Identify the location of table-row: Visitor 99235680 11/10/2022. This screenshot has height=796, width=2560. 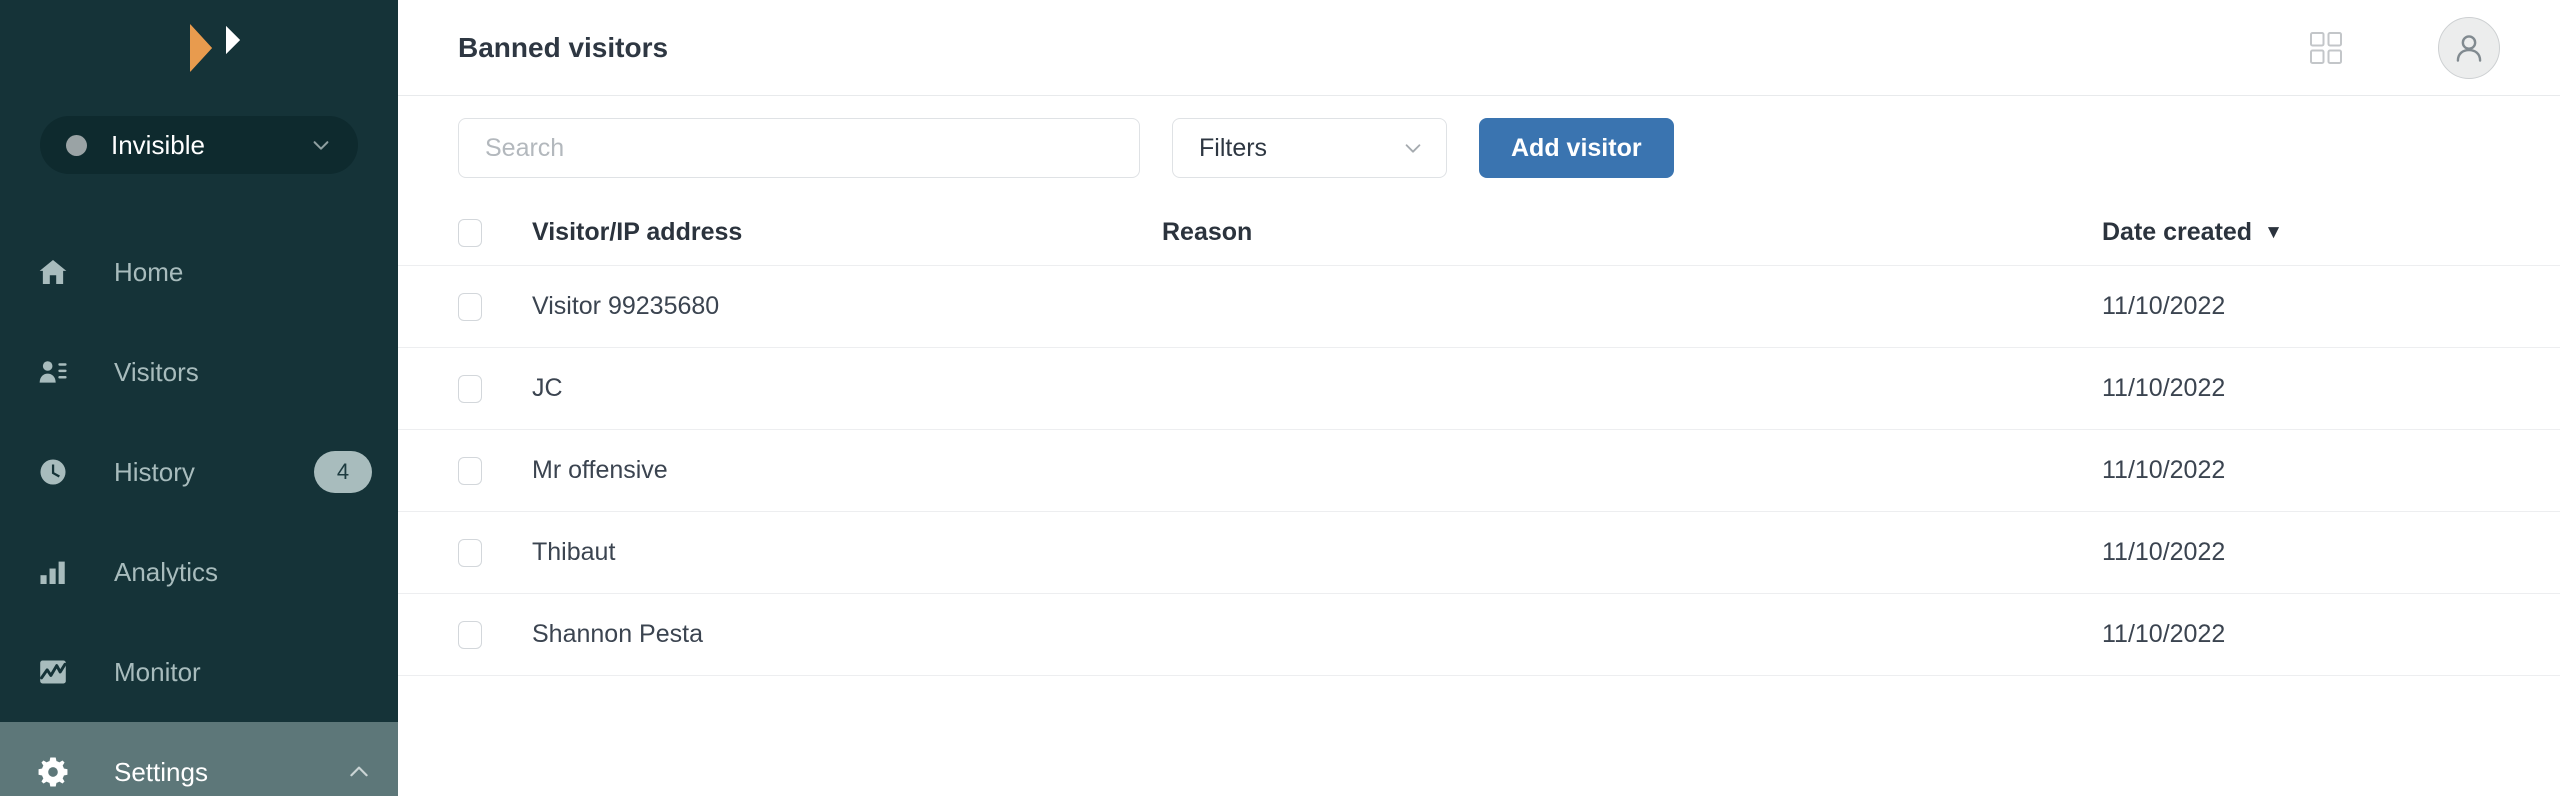
(1479, 307).